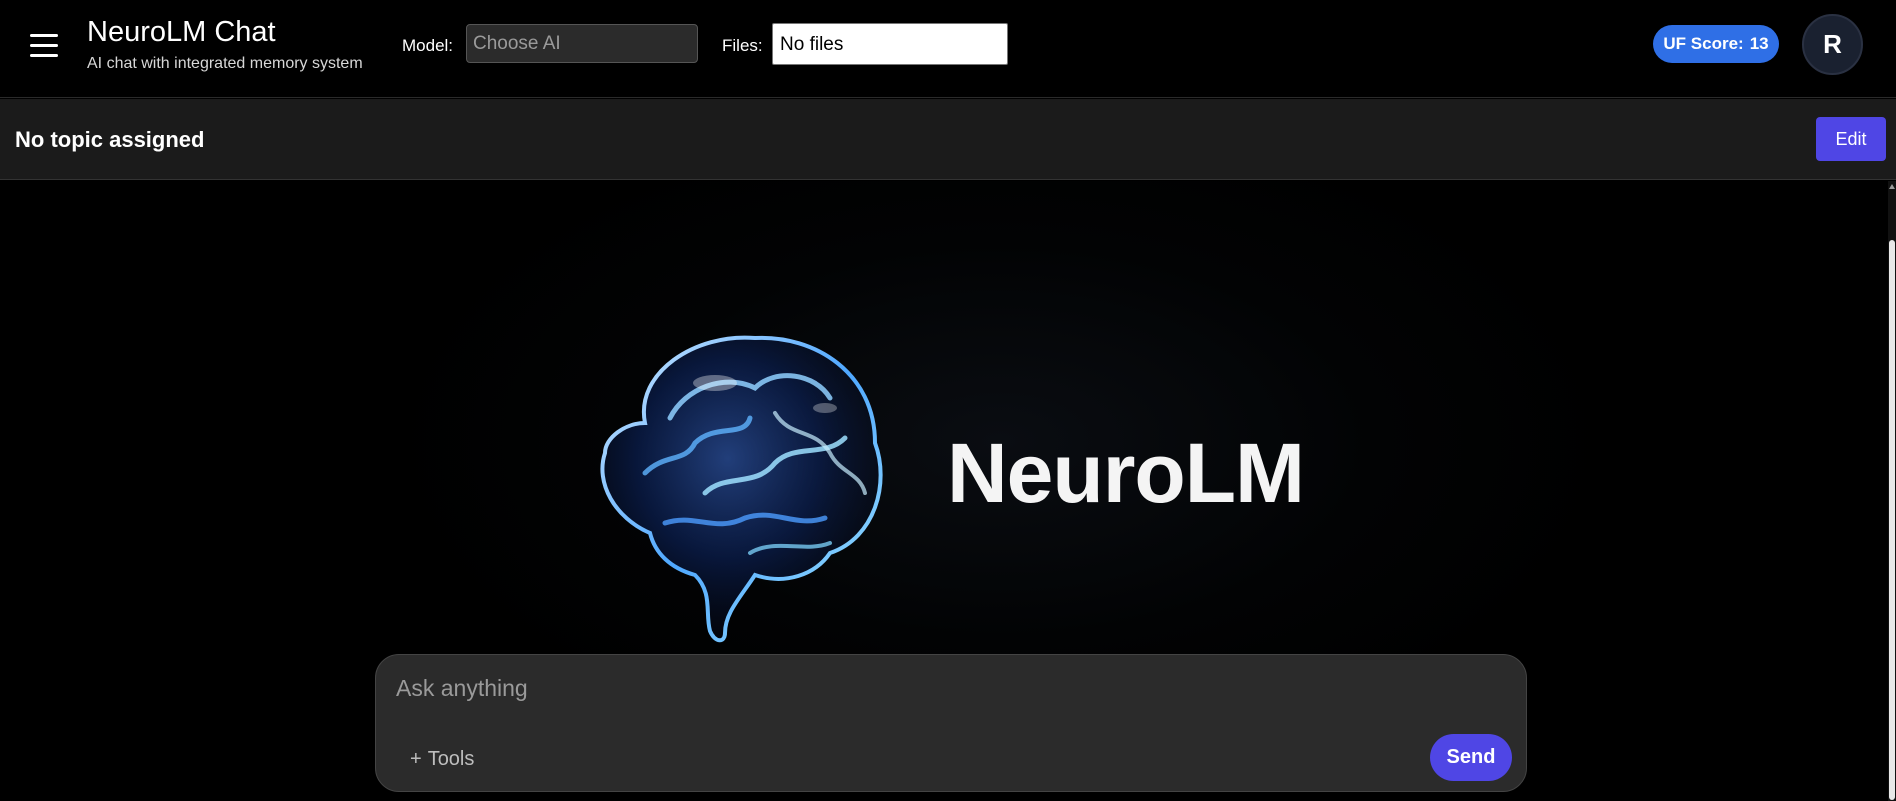 The image size is (1896, 801). I want to click on uf-score-badge: UF Score: 13, so click(1716, 44).